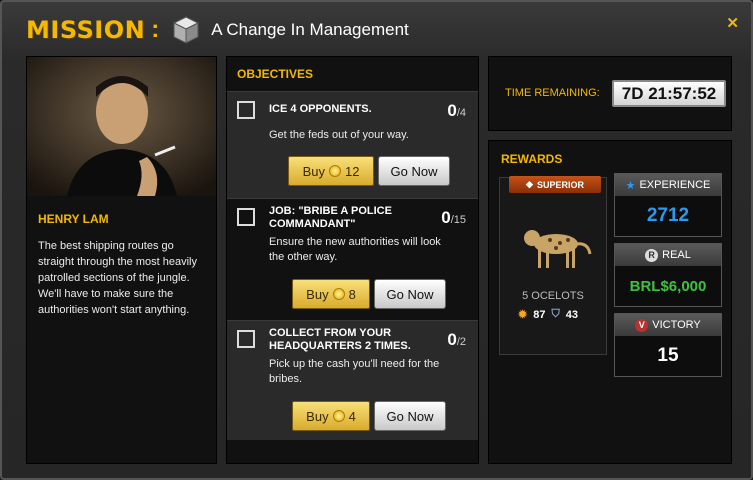 Image resolution: width=753 pixels, height=480 pixels. I want to click on objectives-title: OBJECTIVES, so click(275, 74).